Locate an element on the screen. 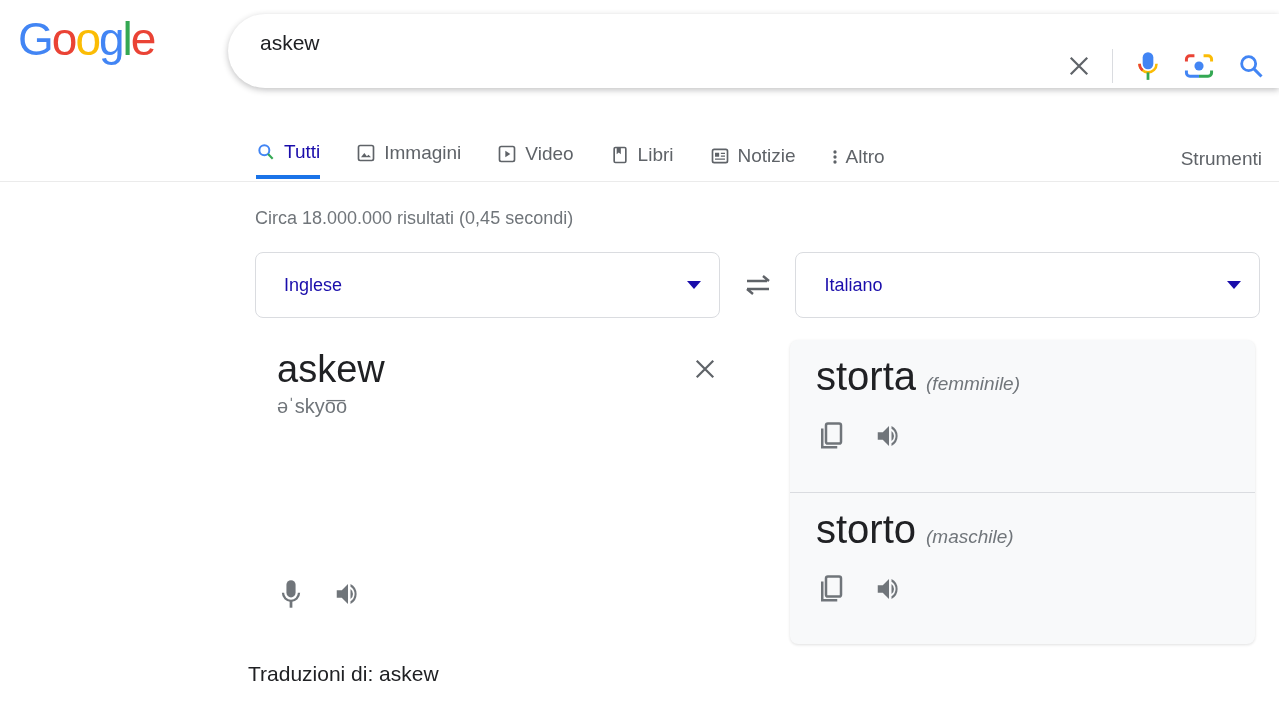 Image resolution: width=1279 pixels, height=720 pixels. play-icon is located at coordinates (507, 154).